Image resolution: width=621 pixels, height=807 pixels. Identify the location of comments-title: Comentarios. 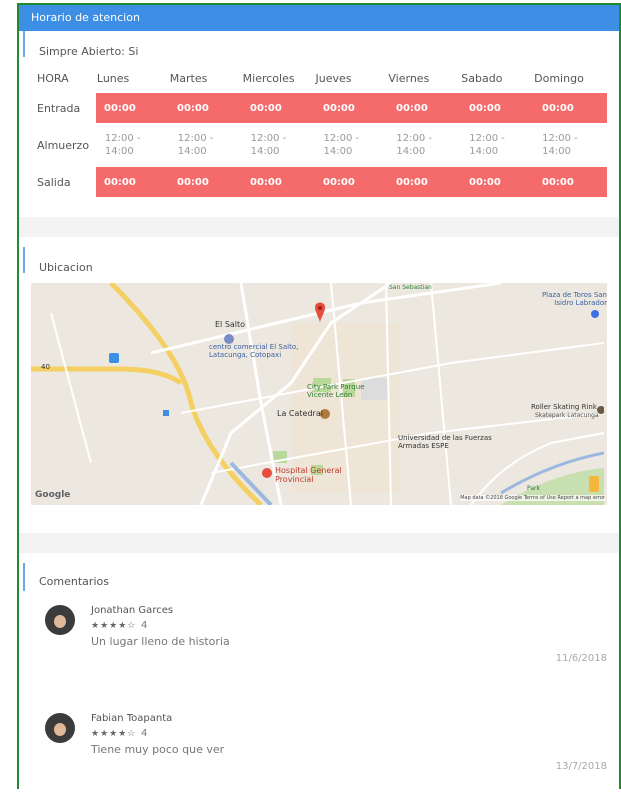
(321, 577).